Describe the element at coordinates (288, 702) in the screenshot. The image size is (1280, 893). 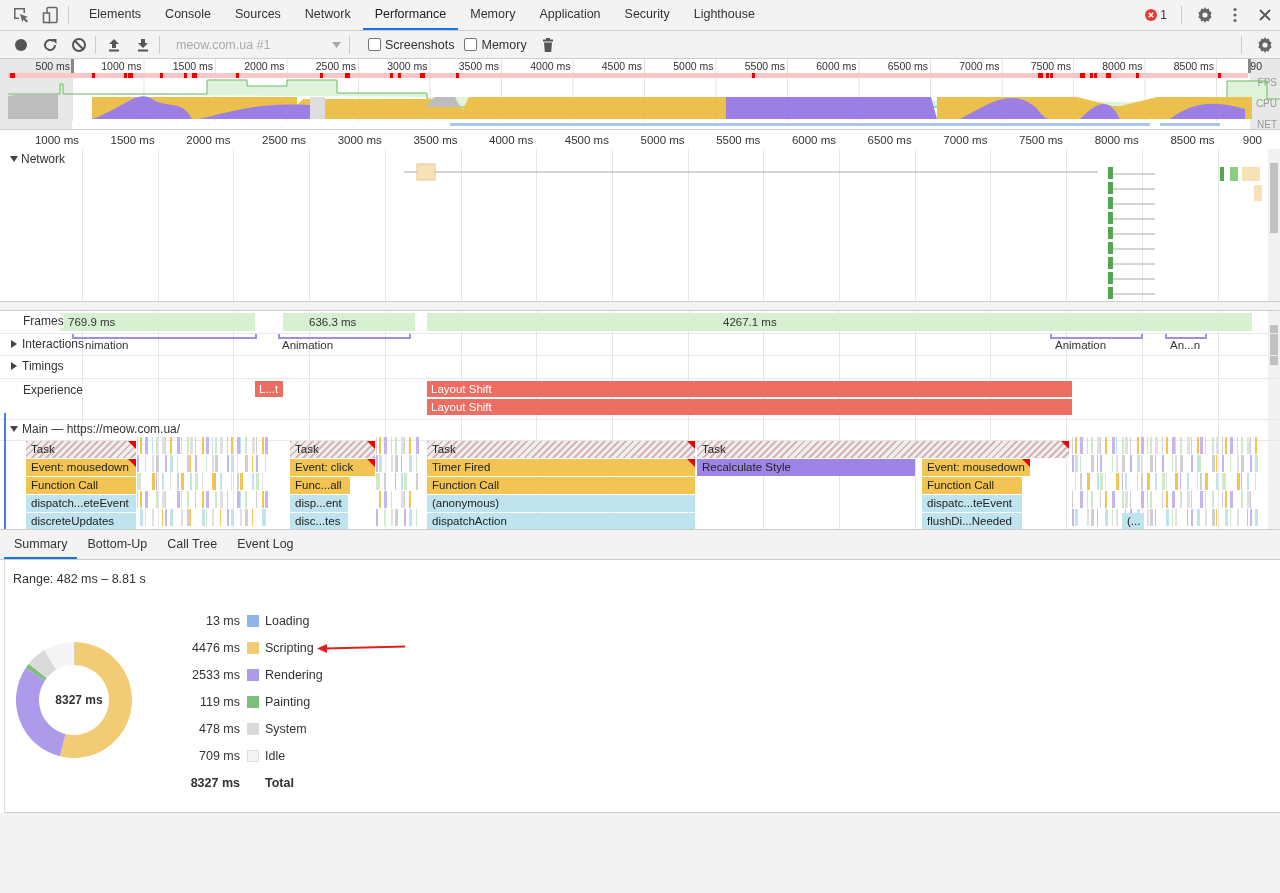
I see `category-label: Painting` at that location.